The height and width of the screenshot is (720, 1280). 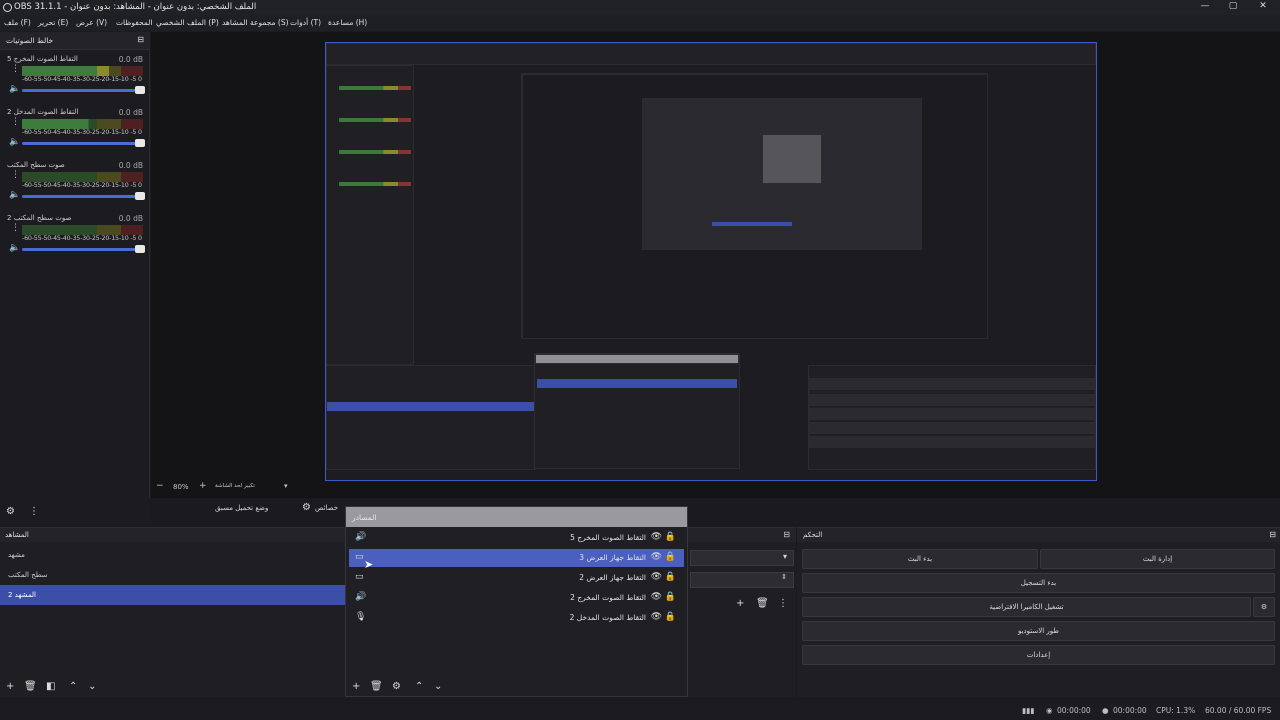 What do you see at coordinates (255, 22) in the screenshot?
I see `menu-scene-collection: مجموعة المشاهد (S)` at bounding box center [255, 22].